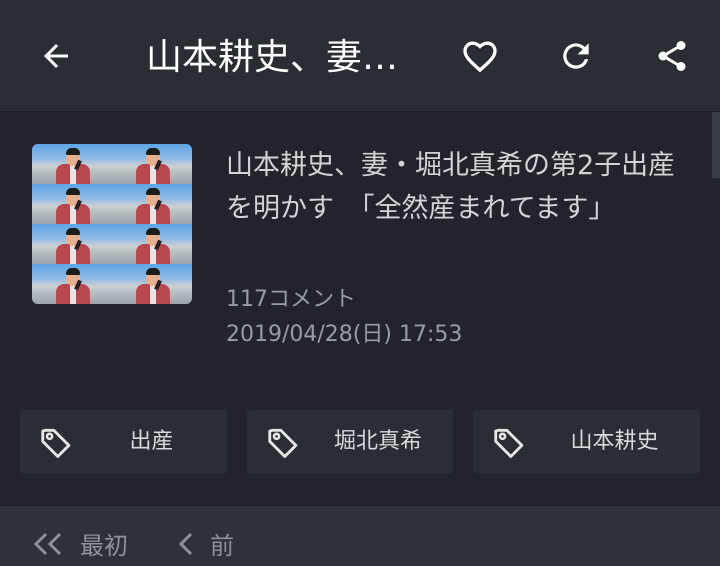  What do you see at coordinates (104, 546) in the screenshot?
I see `first-page-label: 最初` at bounding box center [104, 546].